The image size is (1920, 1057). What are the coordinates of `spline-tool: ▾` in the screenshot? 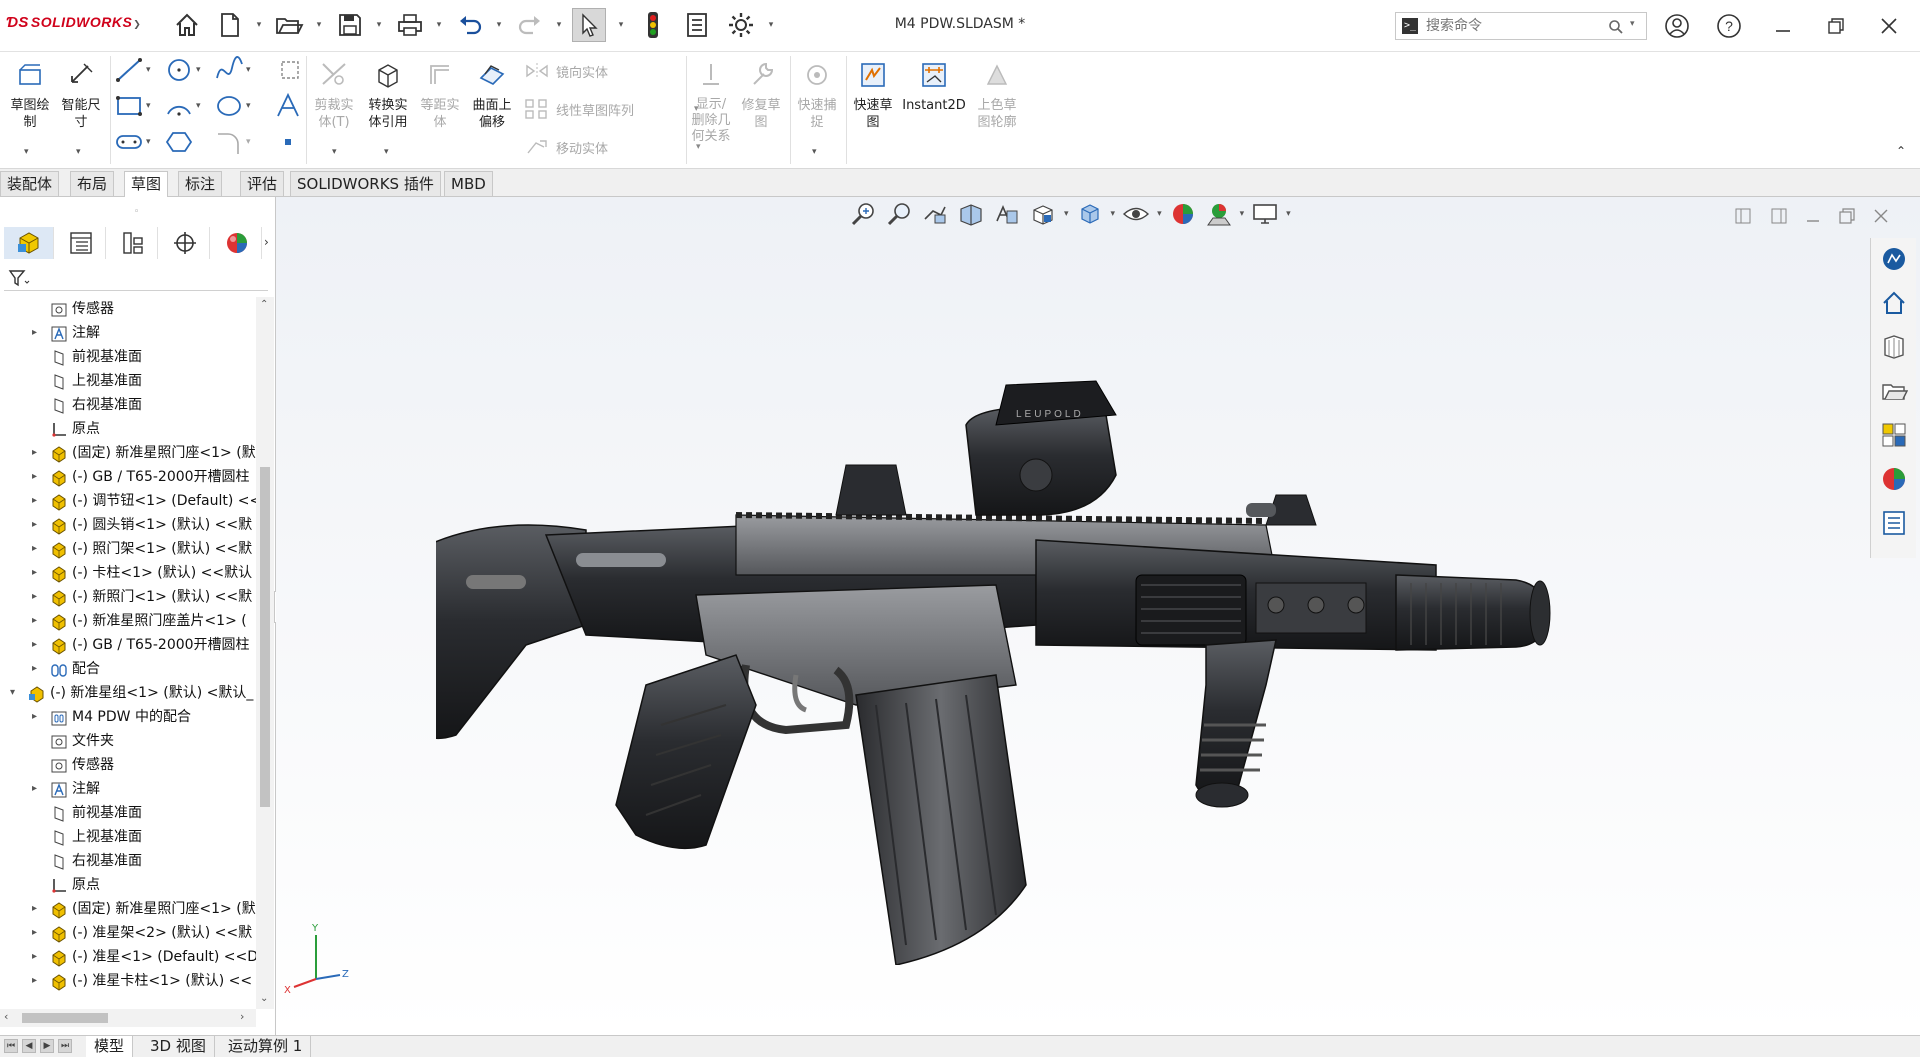 It's located at (232, 70).